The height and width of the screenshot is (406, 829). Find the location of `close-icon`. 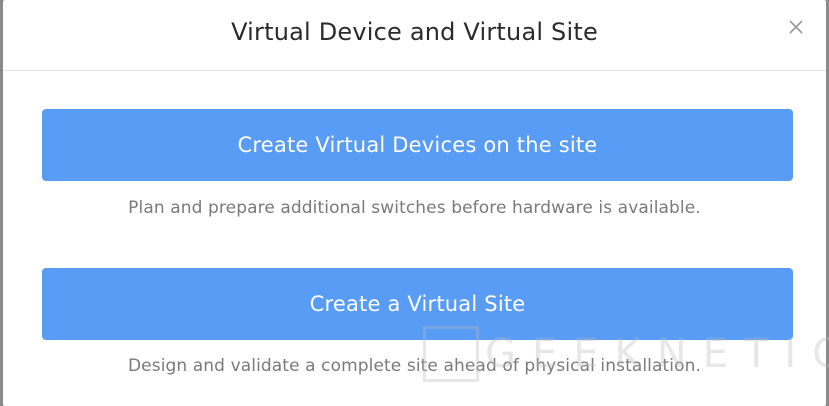

close-icon is located at coordinates (796, 27).